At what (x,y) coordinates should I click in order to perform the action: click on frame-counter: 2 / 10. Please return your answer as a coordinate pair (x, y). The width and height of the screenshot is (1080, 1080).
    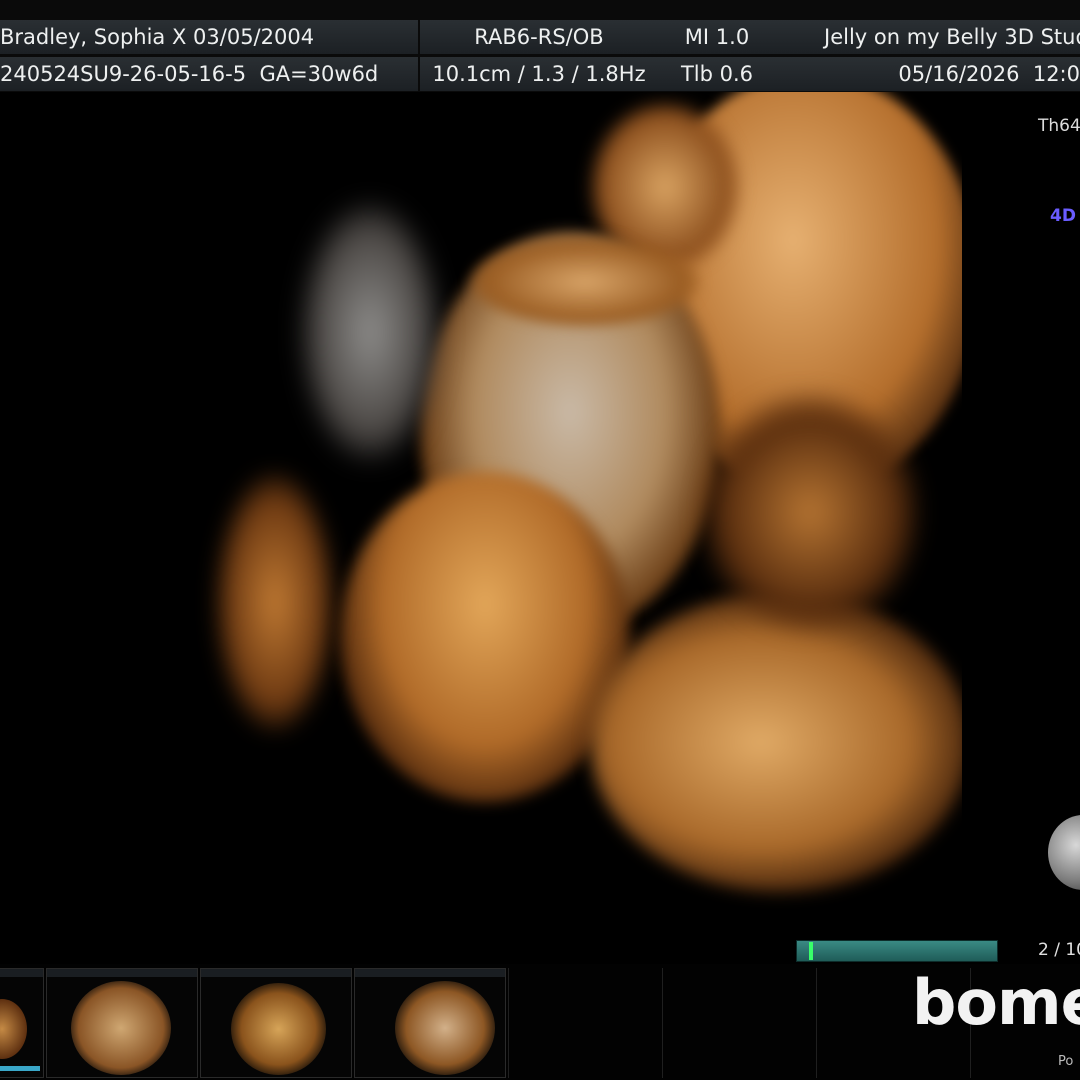
    Looking at the image, I should click on (1059, 950).